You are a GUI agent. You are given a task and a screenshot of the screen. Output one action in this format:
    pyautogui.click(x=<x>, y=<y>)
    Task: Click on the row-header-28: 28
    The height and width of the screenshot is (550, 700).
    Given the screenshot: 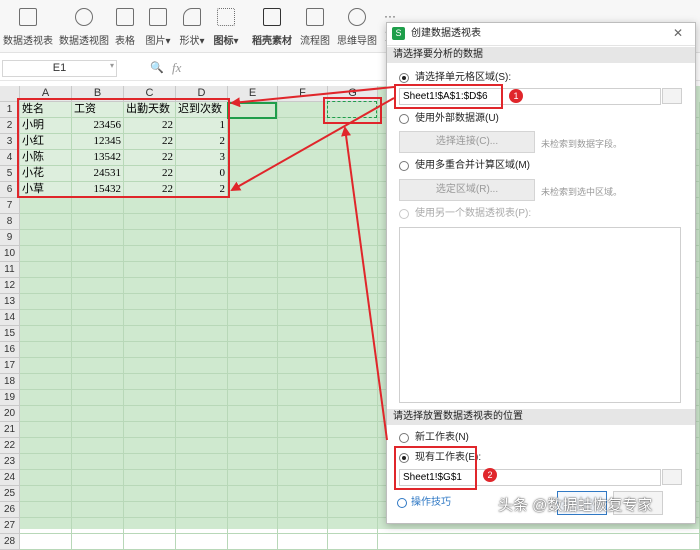 What is the action you would take?
    pyautogui.click(x=10, y=542)
    